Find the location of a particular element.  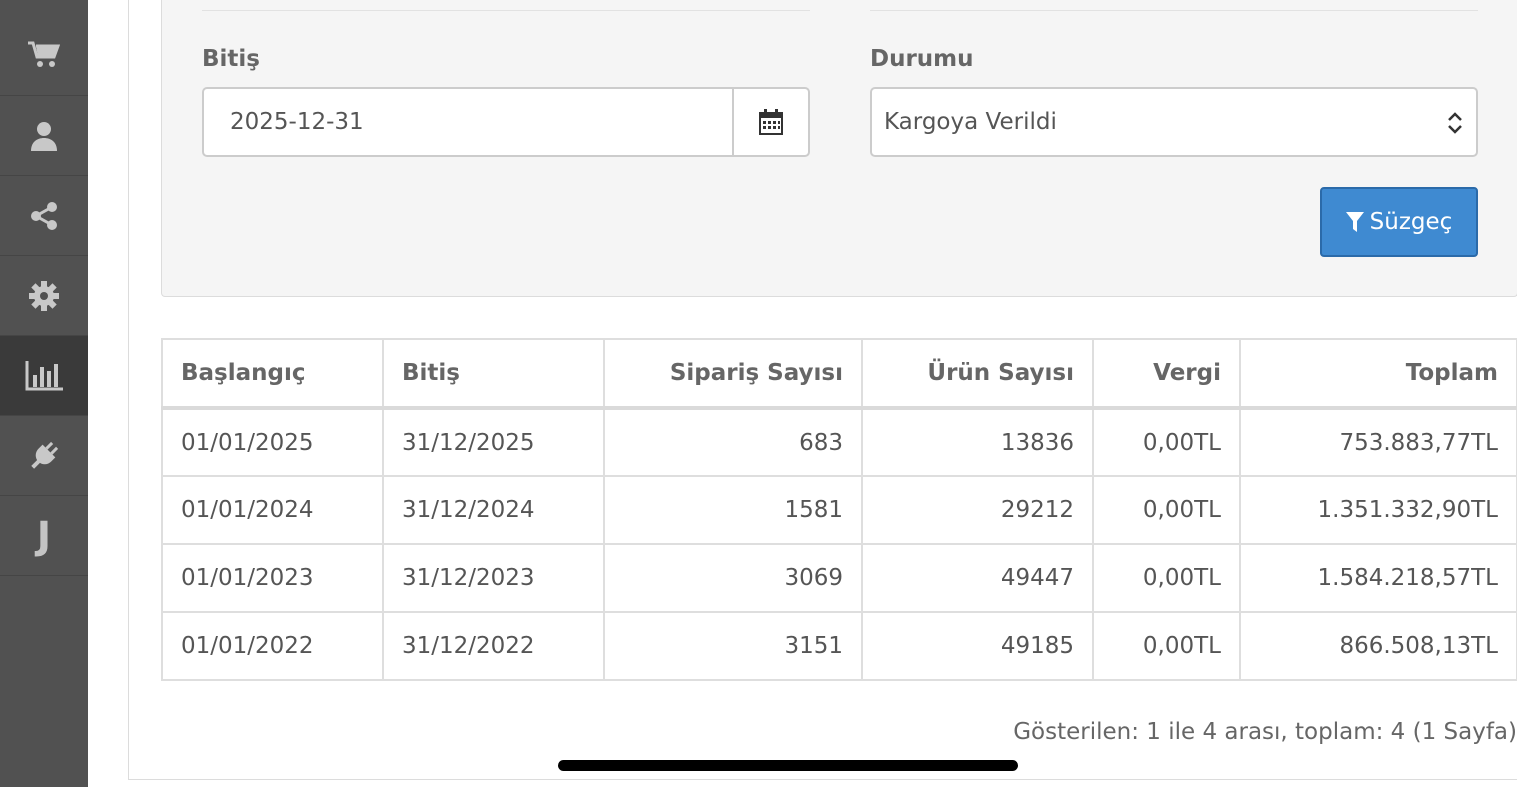

cell-end: 31/12/2023 is located at coordinates (493, 578).